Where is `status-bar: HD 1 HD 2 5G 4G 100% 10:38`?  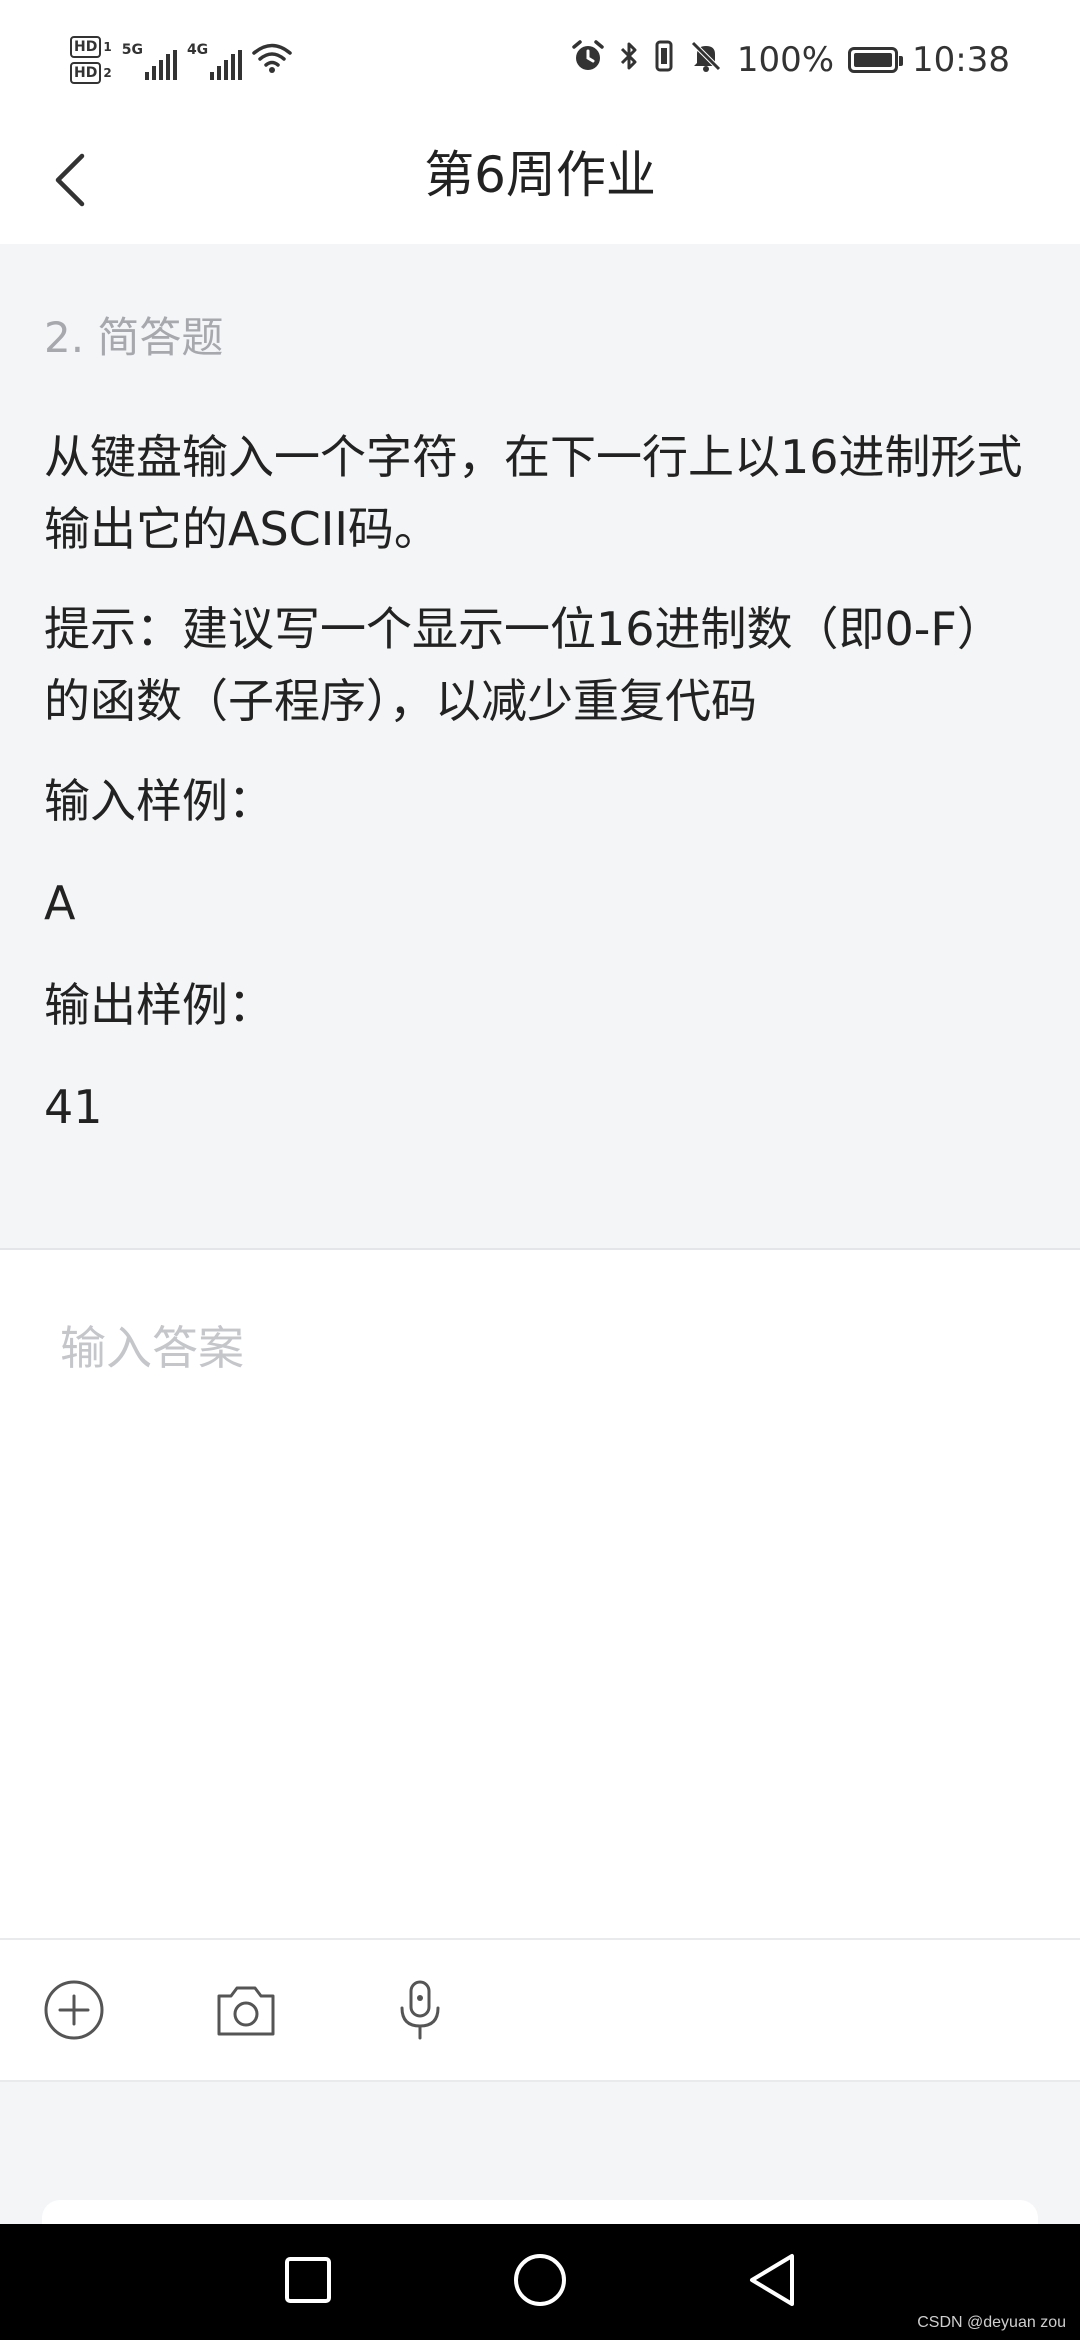
status-bar: HD 1 HD 2 5G 4G 100% 10:38 is located at coordinates (540, 60).